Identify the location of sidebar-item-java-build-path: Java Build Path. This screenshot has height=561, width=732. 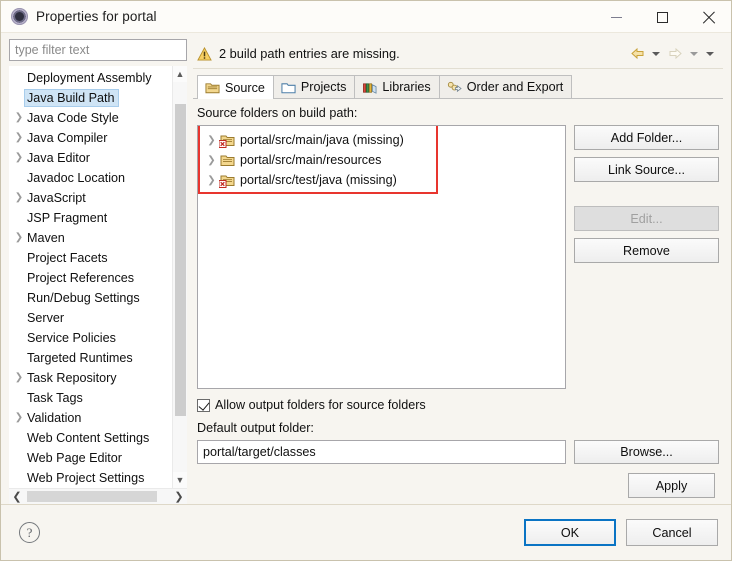
(90, 98).